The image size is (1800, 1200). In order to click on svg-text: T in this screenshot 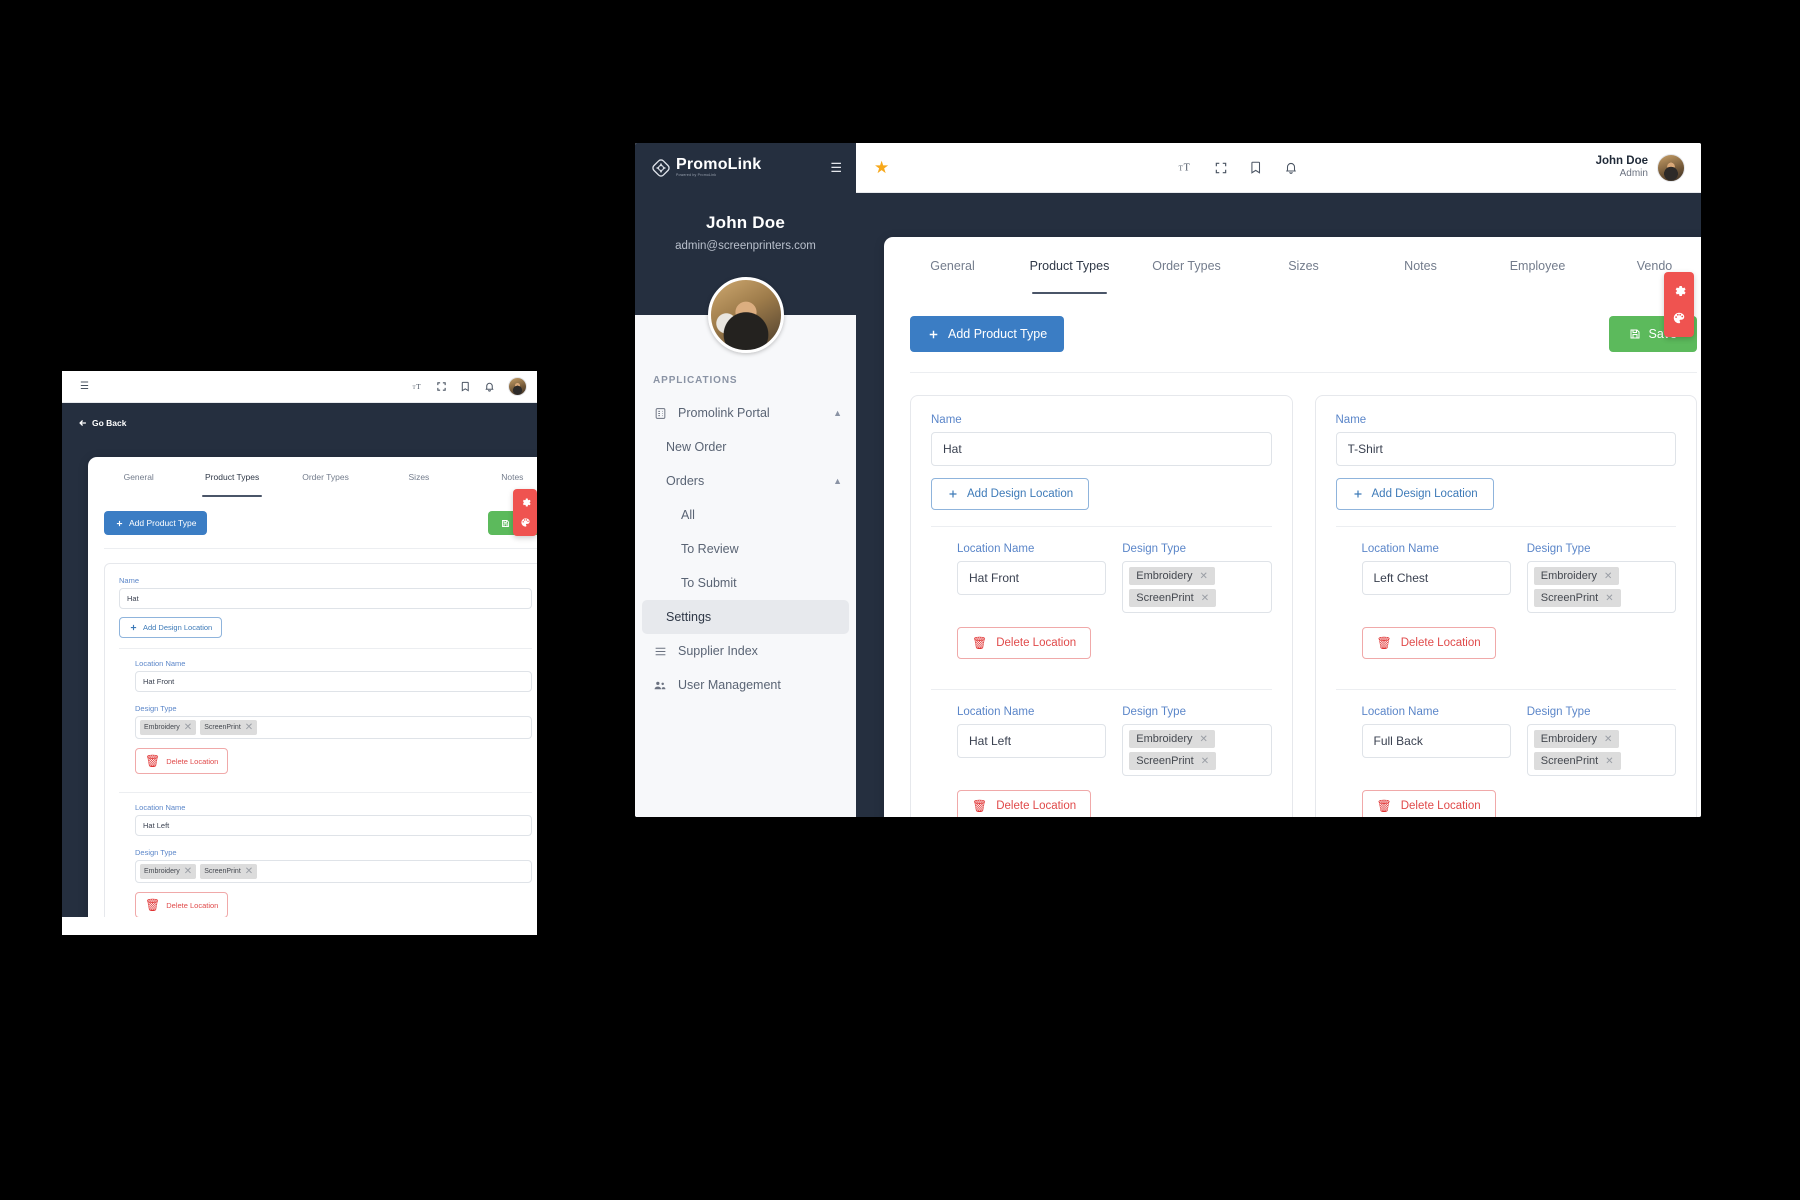, I will do `click(413, 388)`.